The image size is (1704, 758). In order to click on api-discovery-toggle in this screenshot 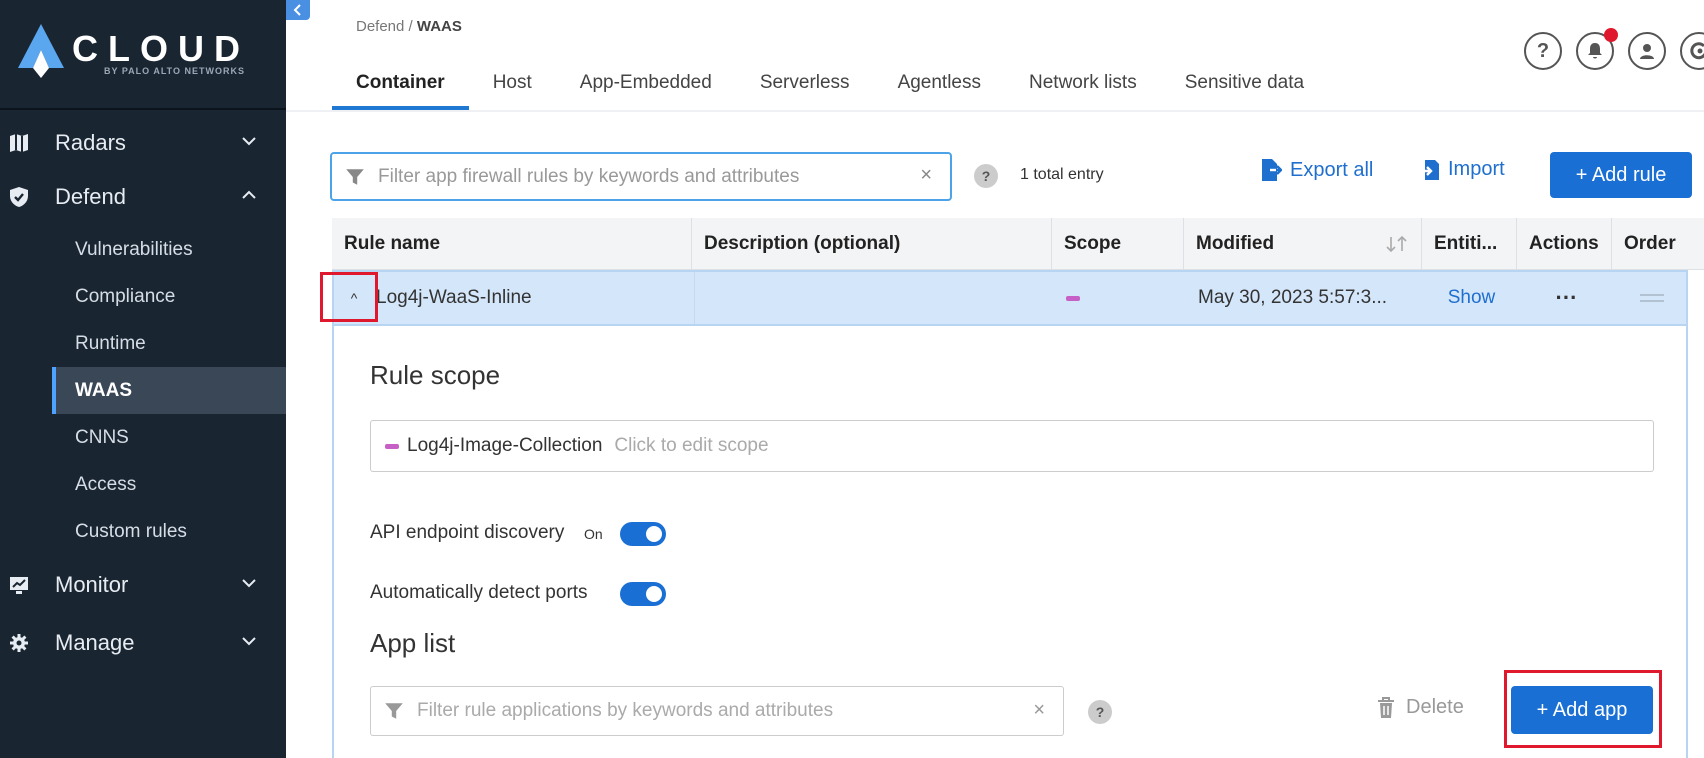, I will do `click(643, 534)`.